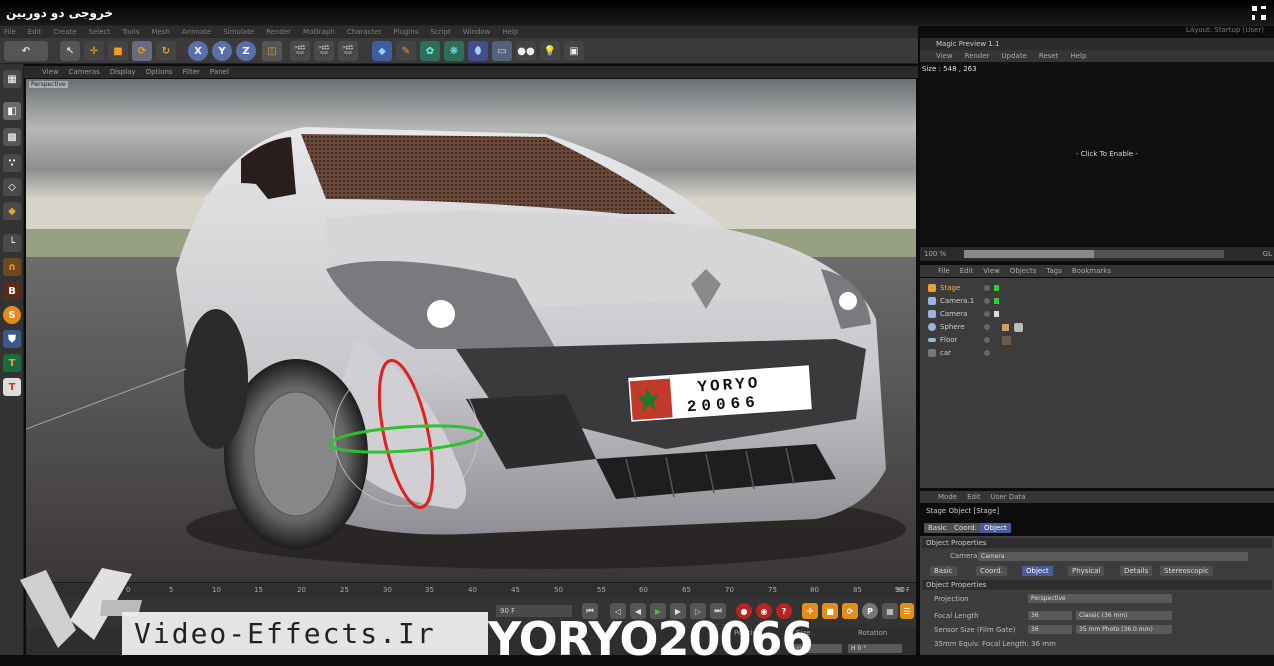 This screenshot has width=1274, height=666. Describe the element at coordinates (967, 271) in the screenshot. I see `objects-menu-edit: Edit` at that location.